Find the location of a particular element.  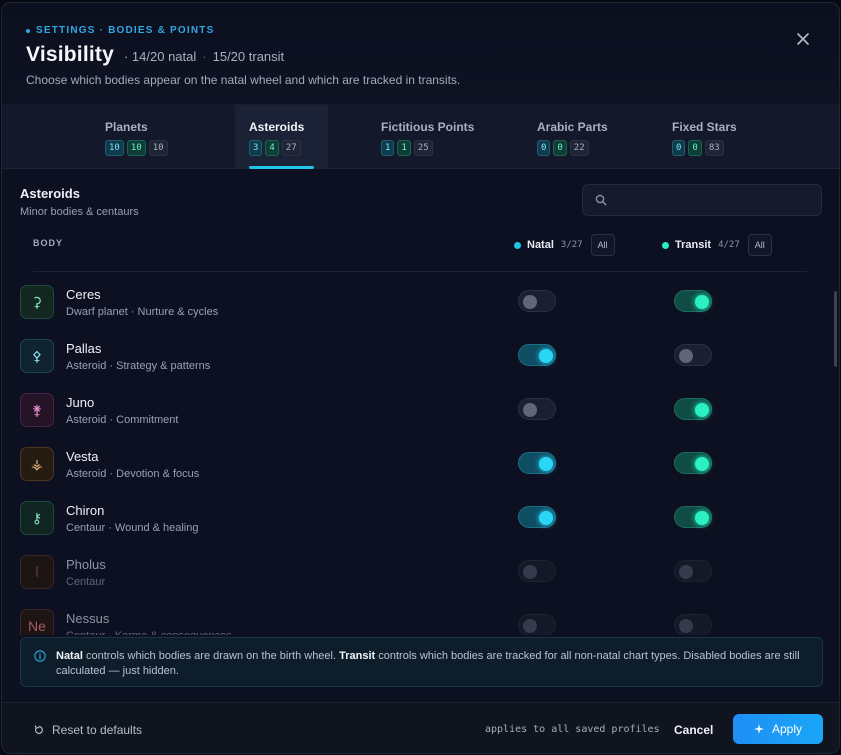

body-name: Ceres is located at coordinates (83, 294).